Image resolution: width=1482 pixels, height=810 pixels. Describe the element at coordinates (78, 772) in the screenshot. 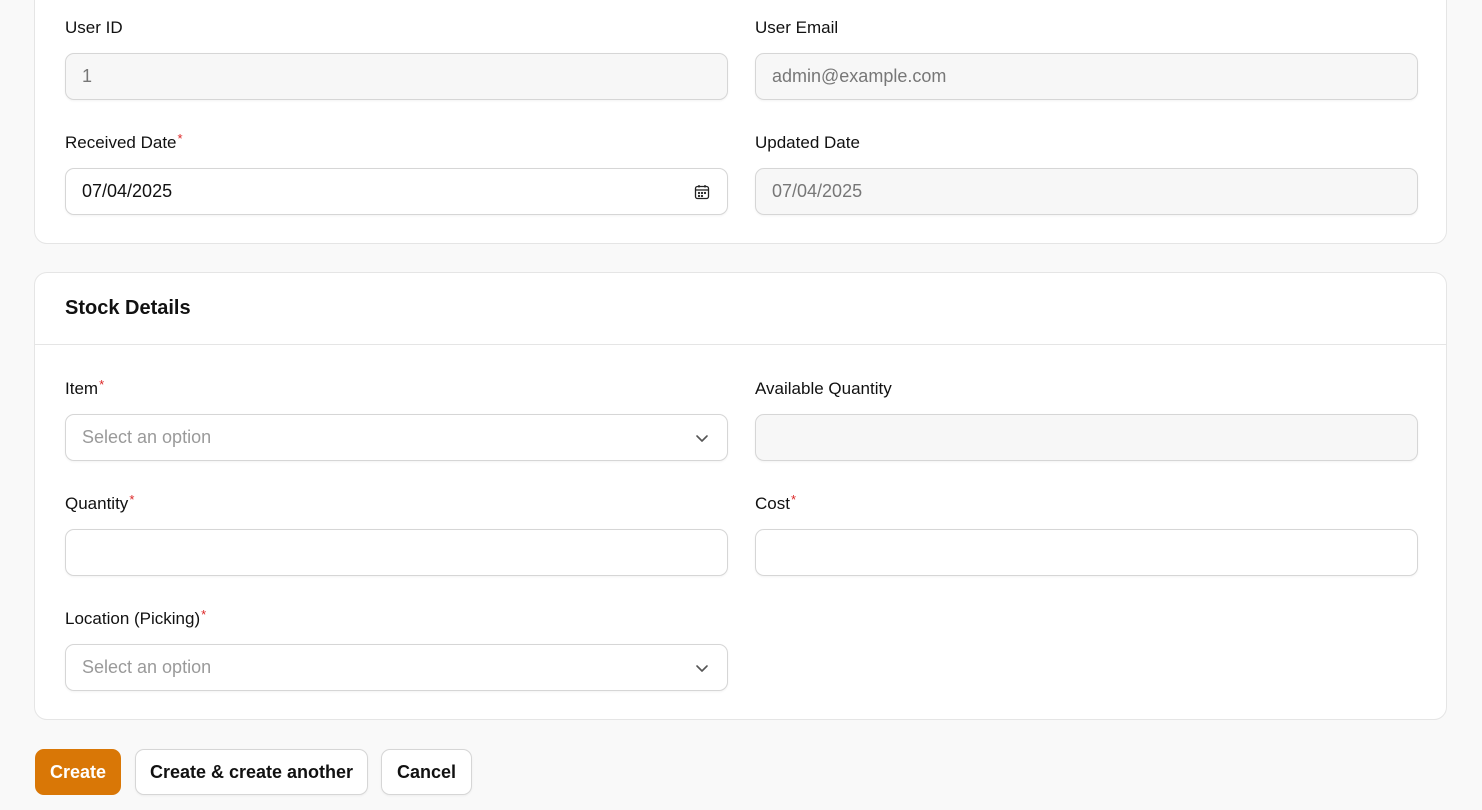

I see `create-button: Create` at that location.